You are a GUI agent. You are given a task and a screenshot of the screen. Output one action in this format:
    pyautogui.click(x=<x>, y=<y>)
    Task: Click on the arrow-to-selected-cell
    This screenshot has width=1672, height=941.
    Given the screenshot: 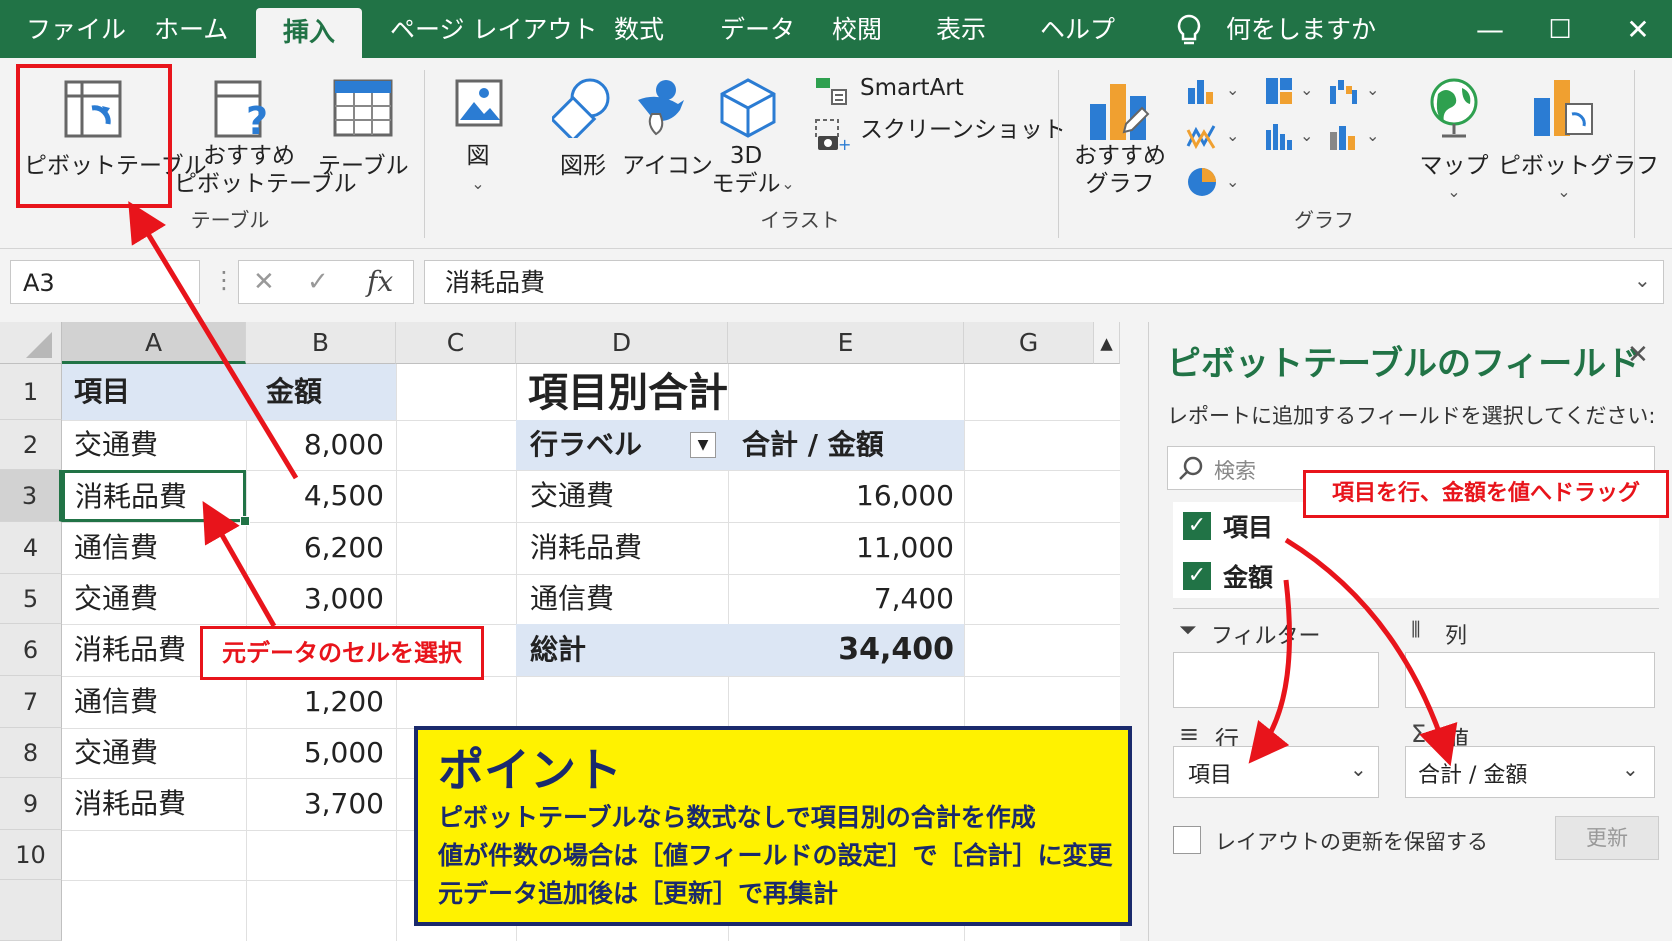 What is the action you would take?
    pyautogui.click(x=239, y=564)
    